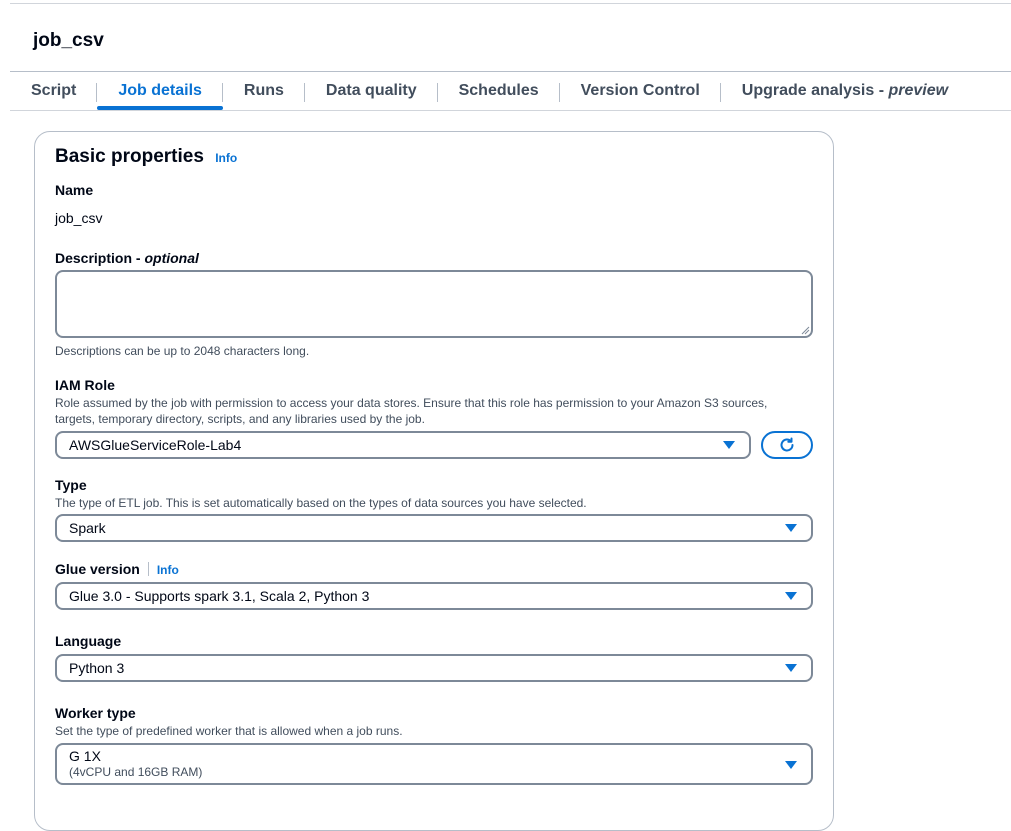 The height and width of the screenshot is (831, 1011). Describe the element at coordinates (403, 445) in the screenshot. I see `iam-role-select: AWSGlueServiceRole-Lab4` at that location.